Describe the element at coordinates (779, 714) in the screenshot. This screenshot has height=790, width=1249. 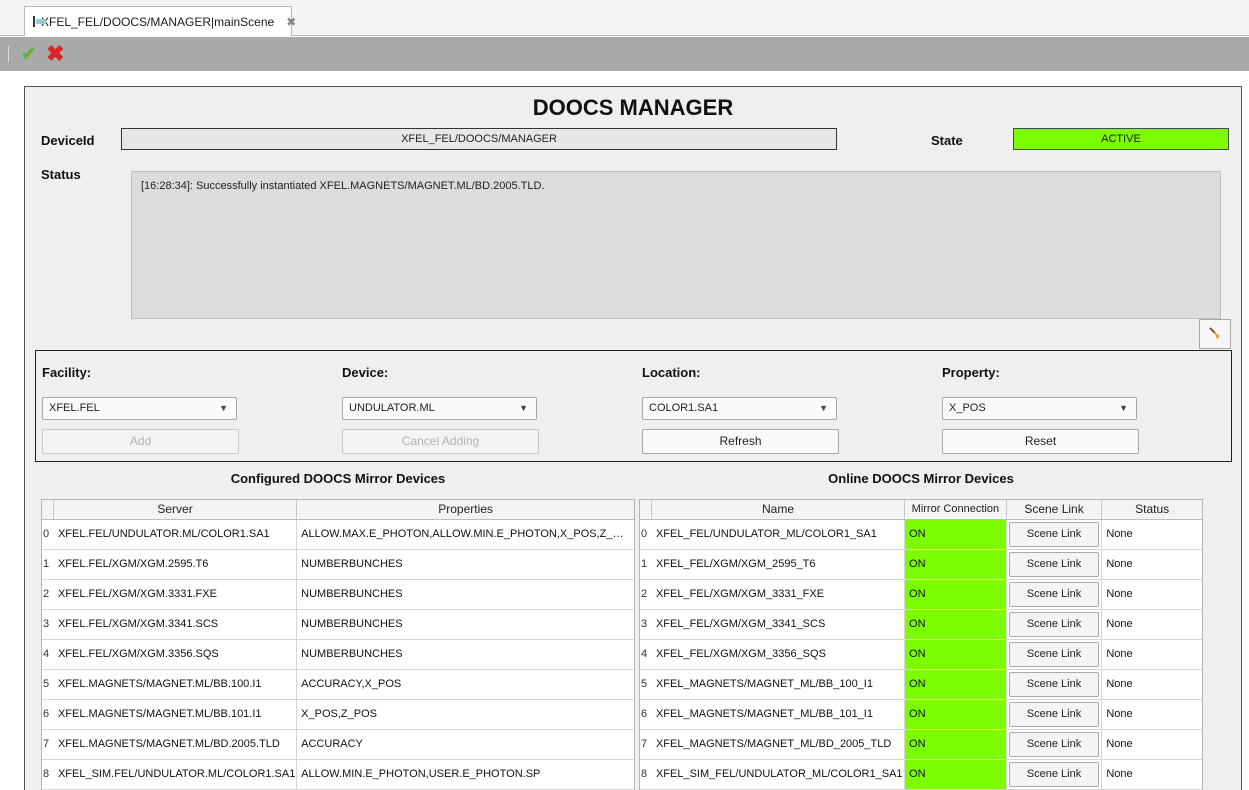
I see `name-cell: XFEL_MAGNETS/MAGNET_ML/BB_101_I1` at that location.